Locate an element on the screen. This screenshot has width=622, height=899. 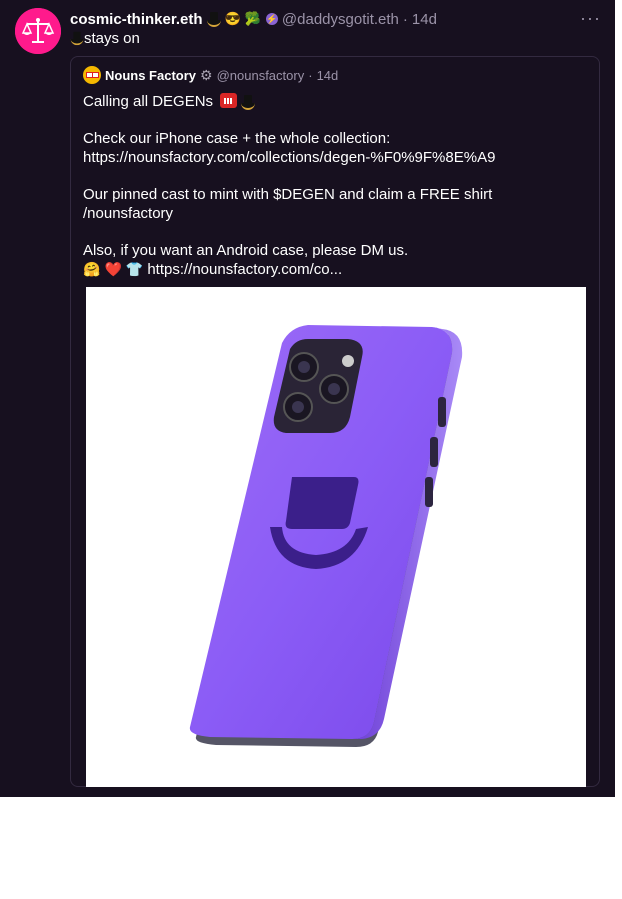
channel-link: /nounsfactory is located at coordinates (338, 213).